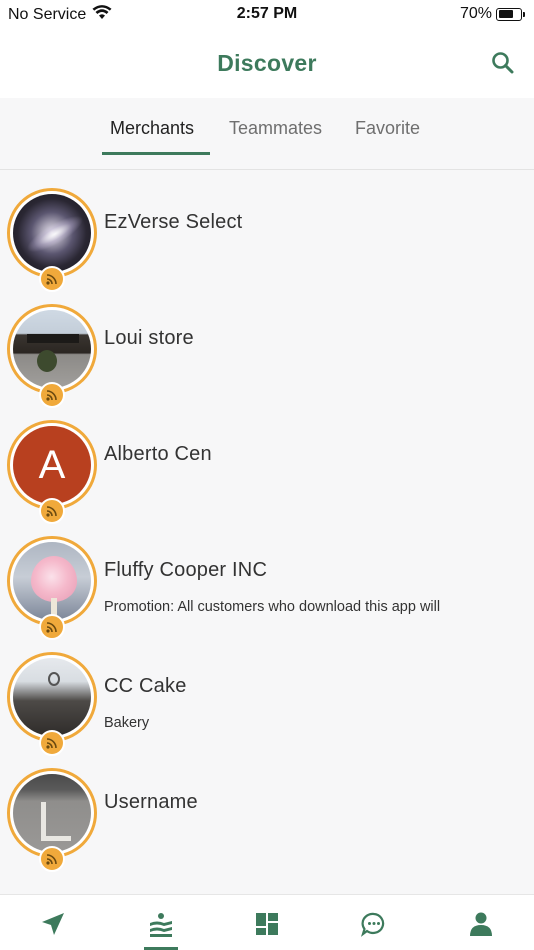 The width and height of the screenshot is (534, 950). I want to click on merchant-name: CC Cake, so click(145, 686).